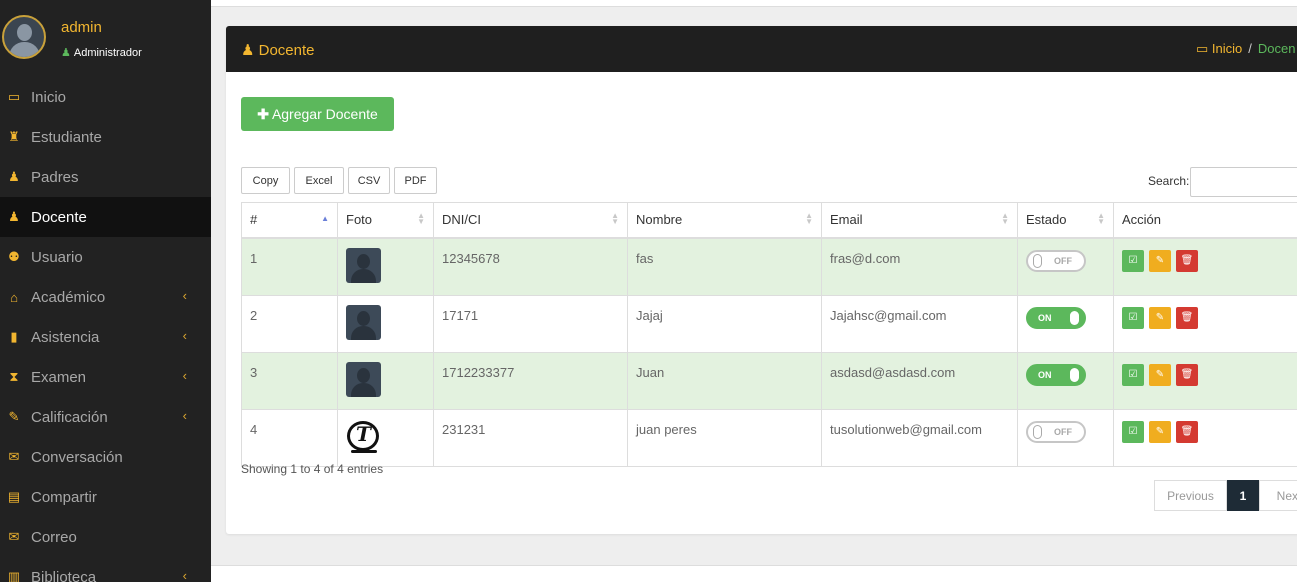  Describe the element at coordinates (81, 27) in the screenshot. I see `user-name: admin` at that location.